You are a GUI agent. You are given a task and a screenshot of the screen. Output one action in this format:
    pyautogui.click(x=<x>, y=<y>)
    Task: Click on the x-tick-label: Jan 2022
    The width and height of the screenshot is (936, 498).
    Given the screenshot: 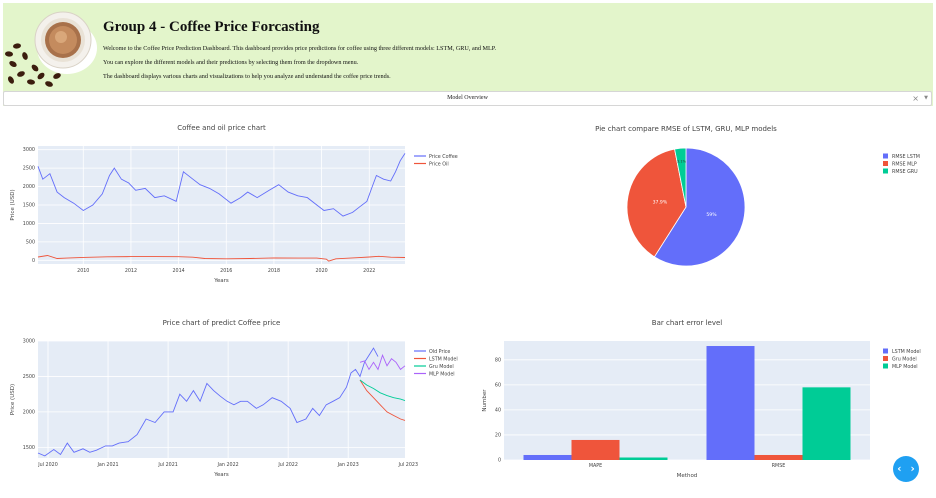 What is the action you would take?
    pyautogui.click(x=228, y=465)
    